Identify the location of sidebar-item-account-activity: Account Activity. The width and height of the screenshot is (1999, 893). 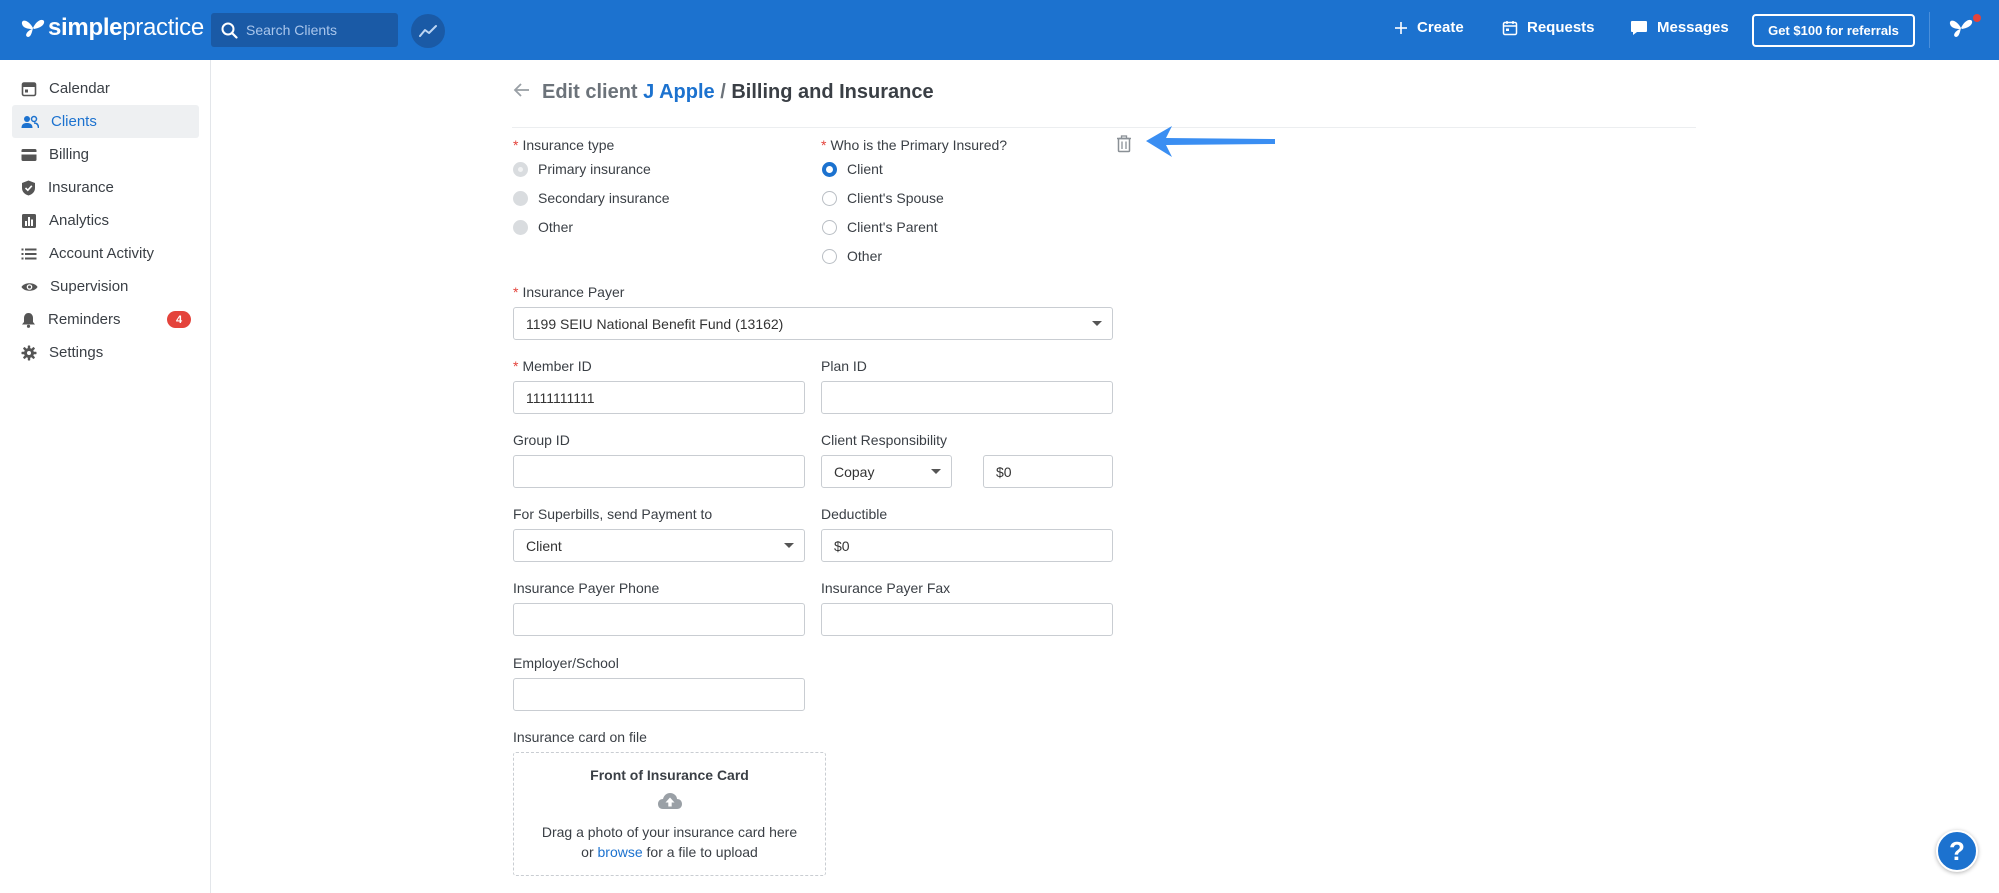
(105, 253).